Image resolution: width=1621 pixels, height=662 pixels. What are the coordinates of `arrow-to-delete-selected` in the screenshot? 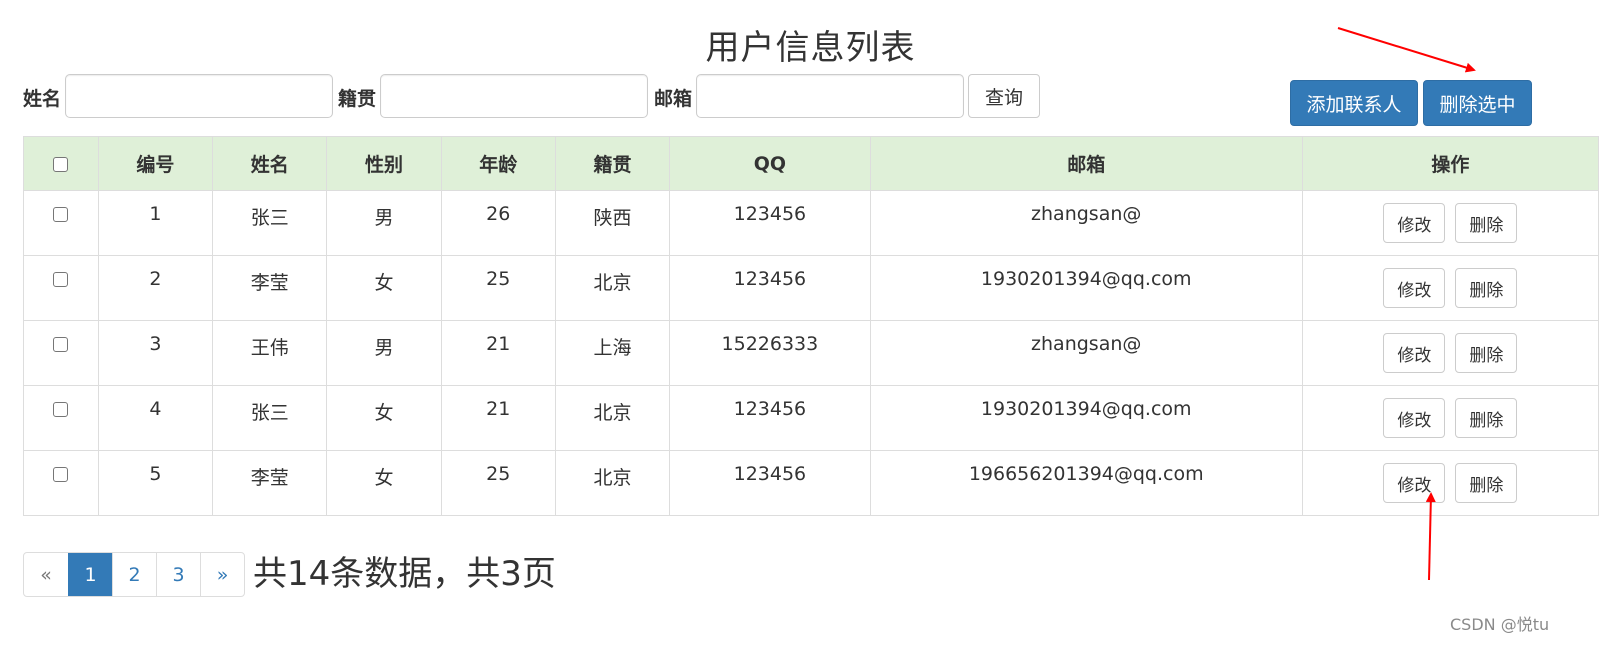 It's located at (1406, 50).